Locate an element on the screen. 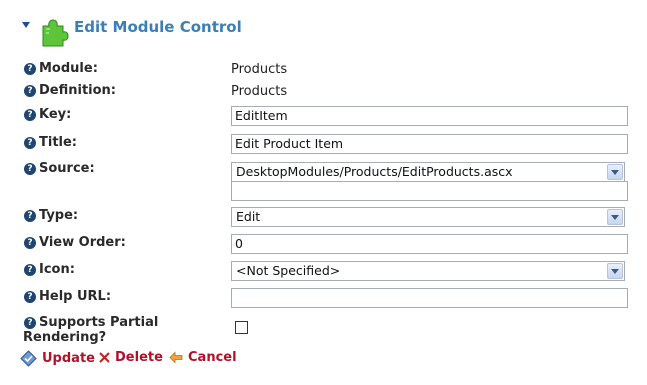  module-row: ? Module: Products is located at coordinates (324, 70).